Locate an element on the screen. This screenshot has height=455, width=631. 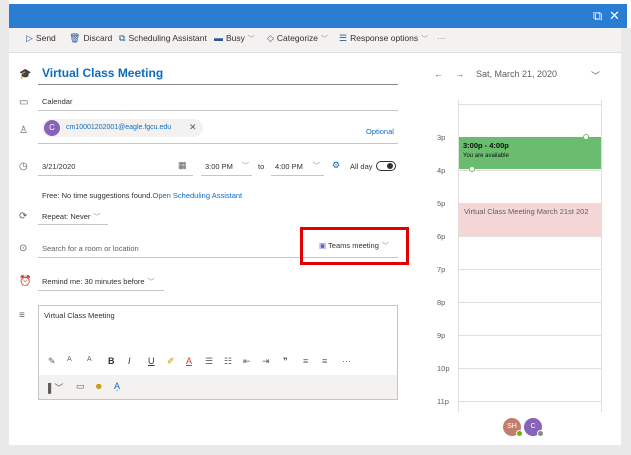
grid-right-border is located at coordinates (601, 256).